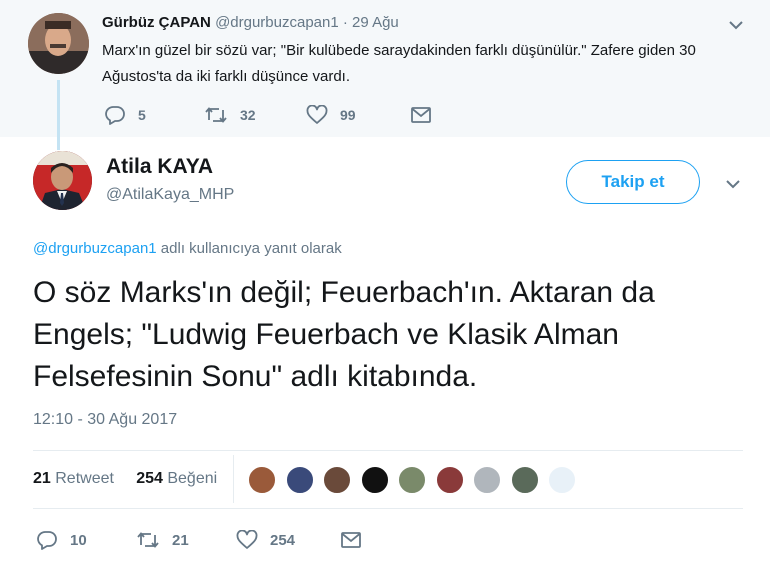  I want to click on main-like-button: 254, so click(265, 540).